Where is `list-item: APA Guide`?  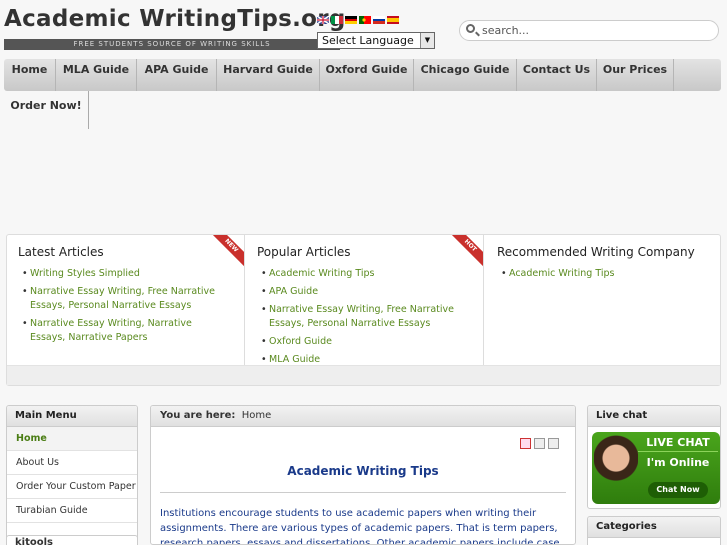 list-item: APA Guide is located at coordinates (361, 292).